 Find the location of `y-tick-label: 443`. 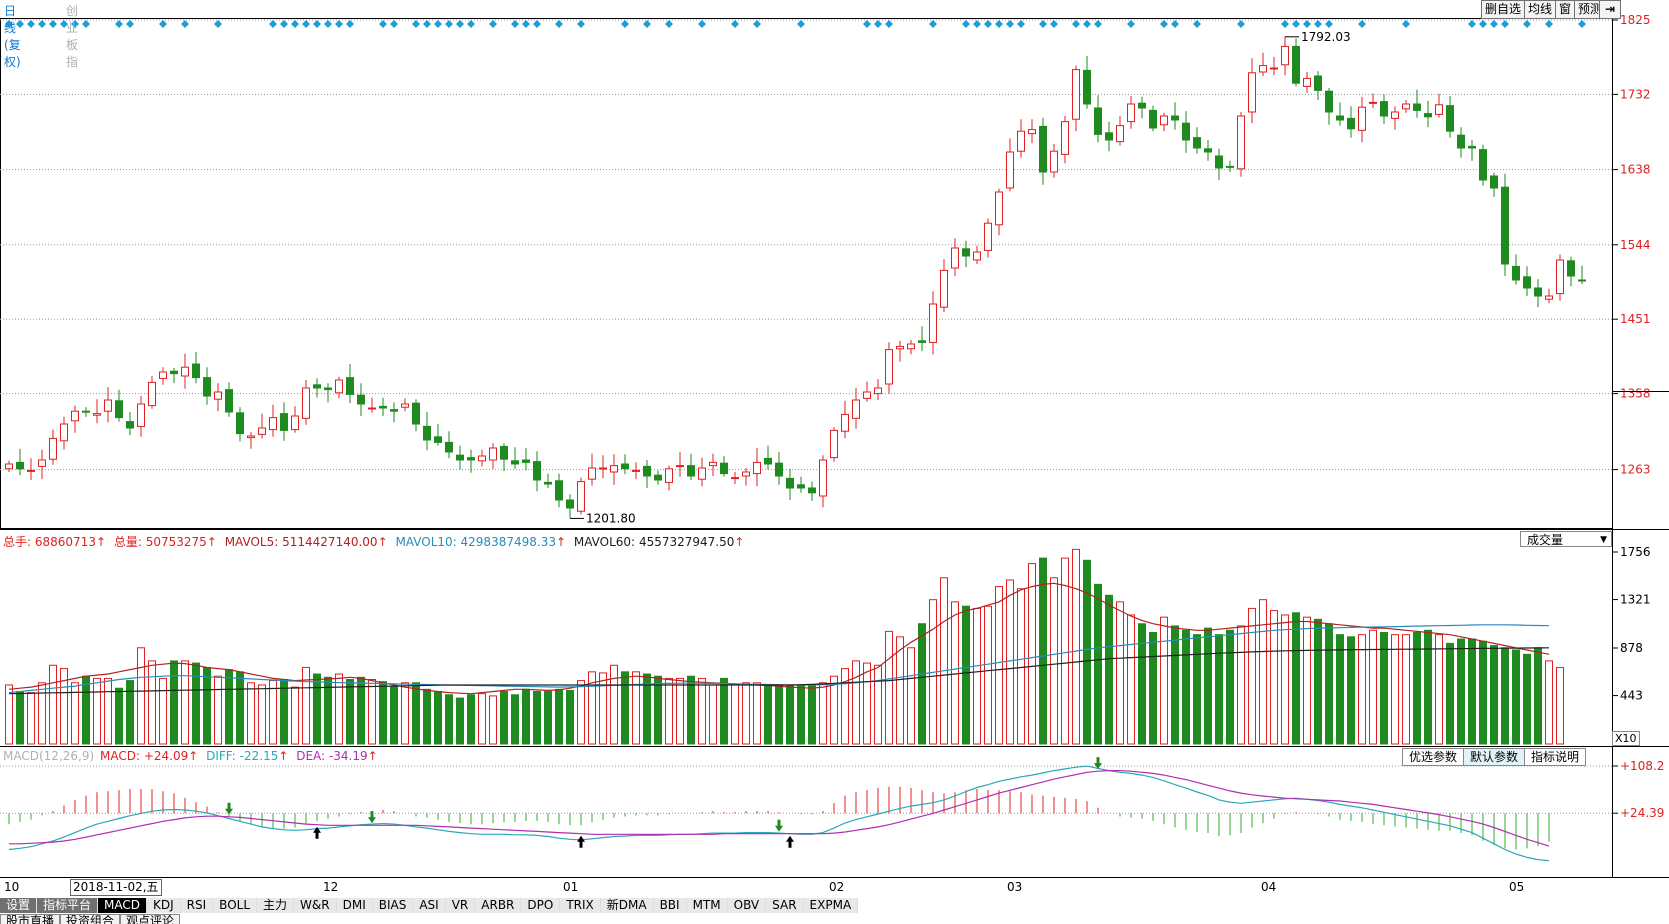

y-tick-label: 443 is located at coordinates (1631, 696).